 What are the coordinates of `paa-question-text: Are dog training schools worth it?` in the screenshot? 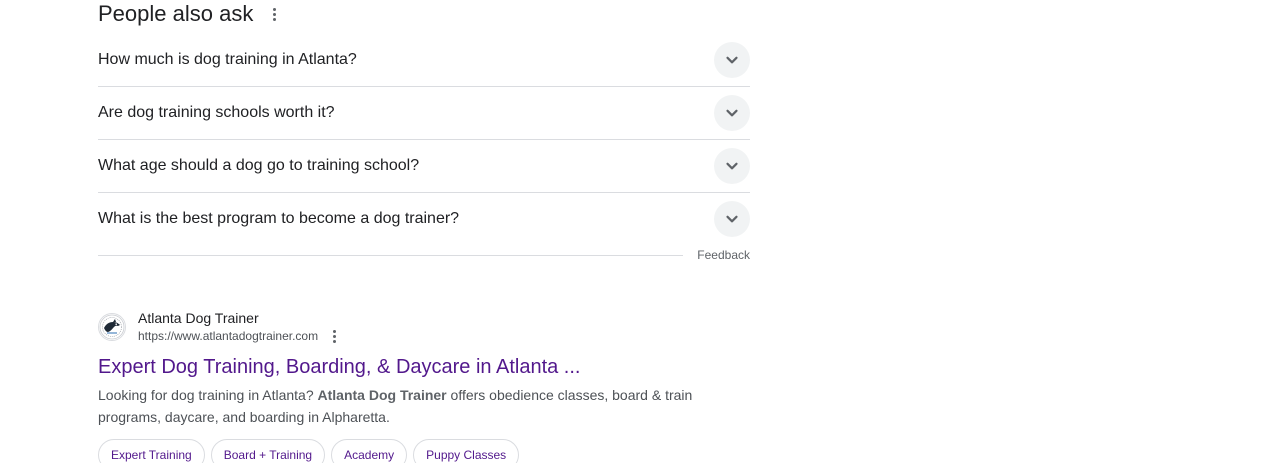 It's located at (216, 112).